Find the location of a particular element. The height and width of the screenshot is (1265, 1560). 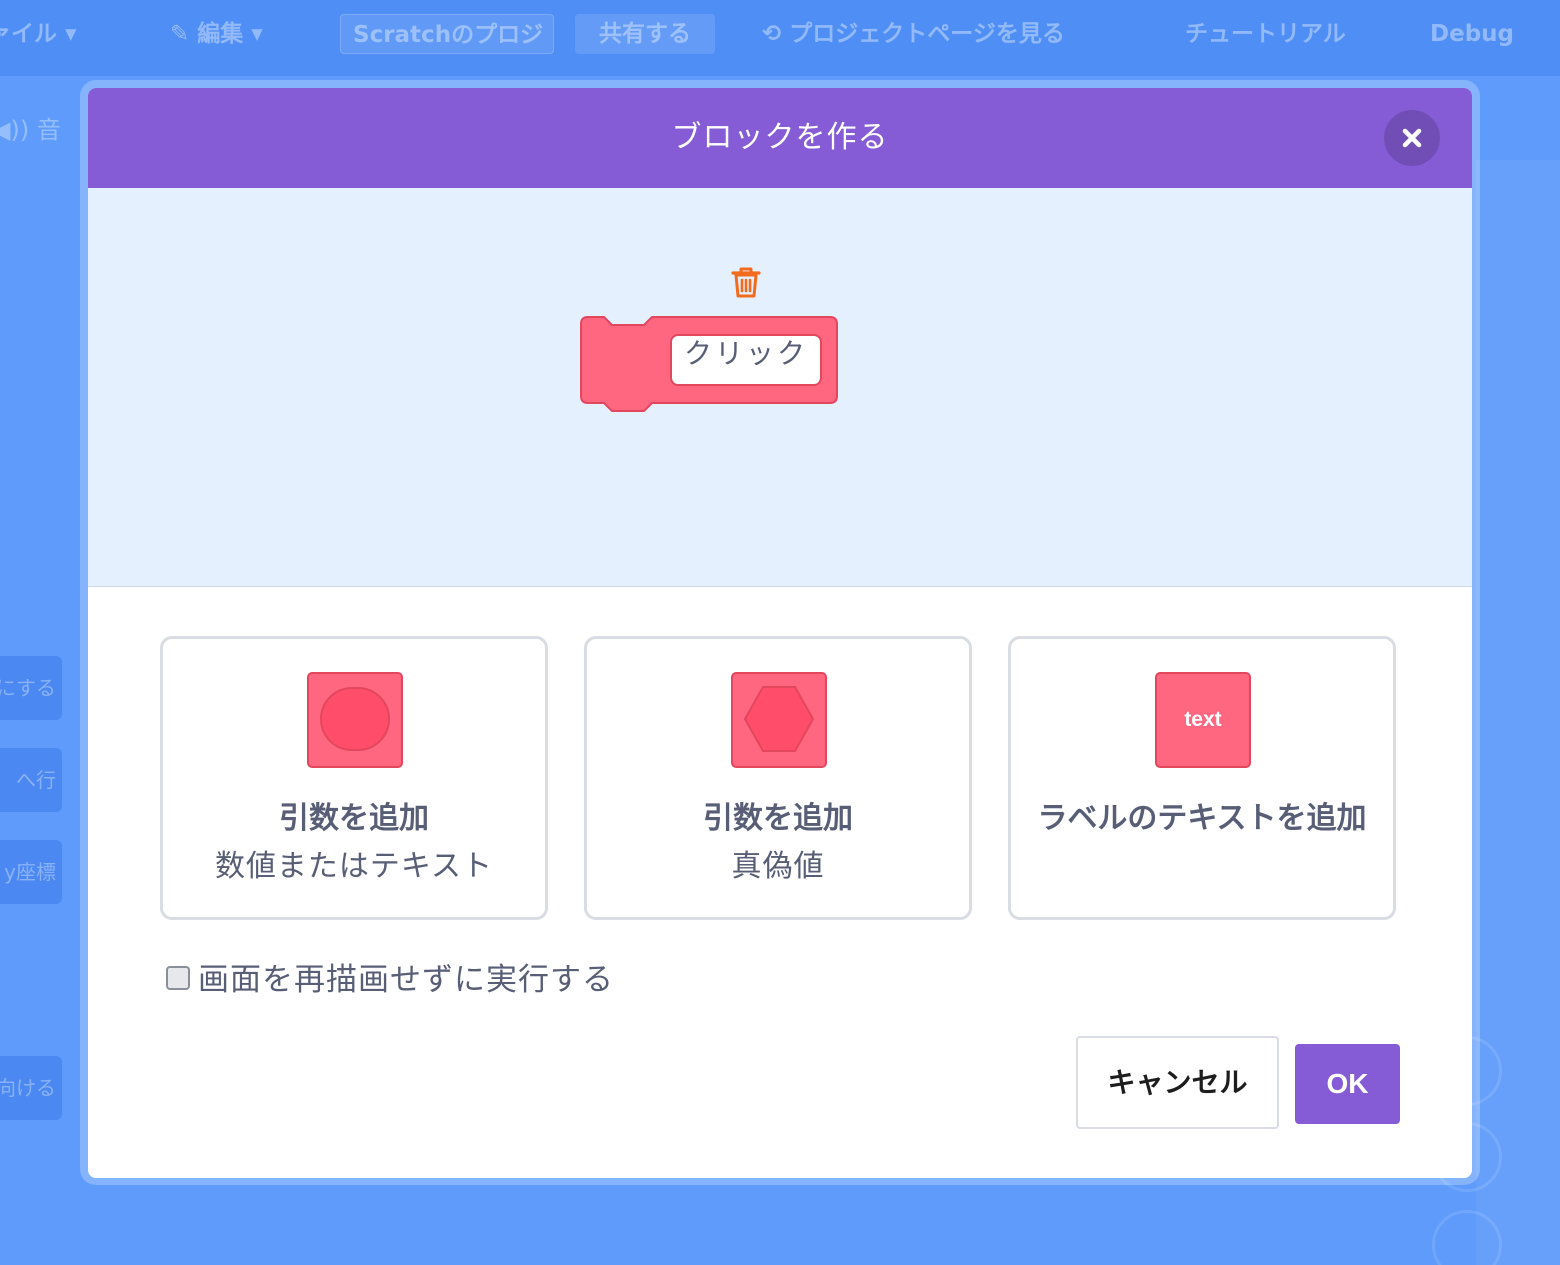

close-icon is located at coordinates (1412, 138).